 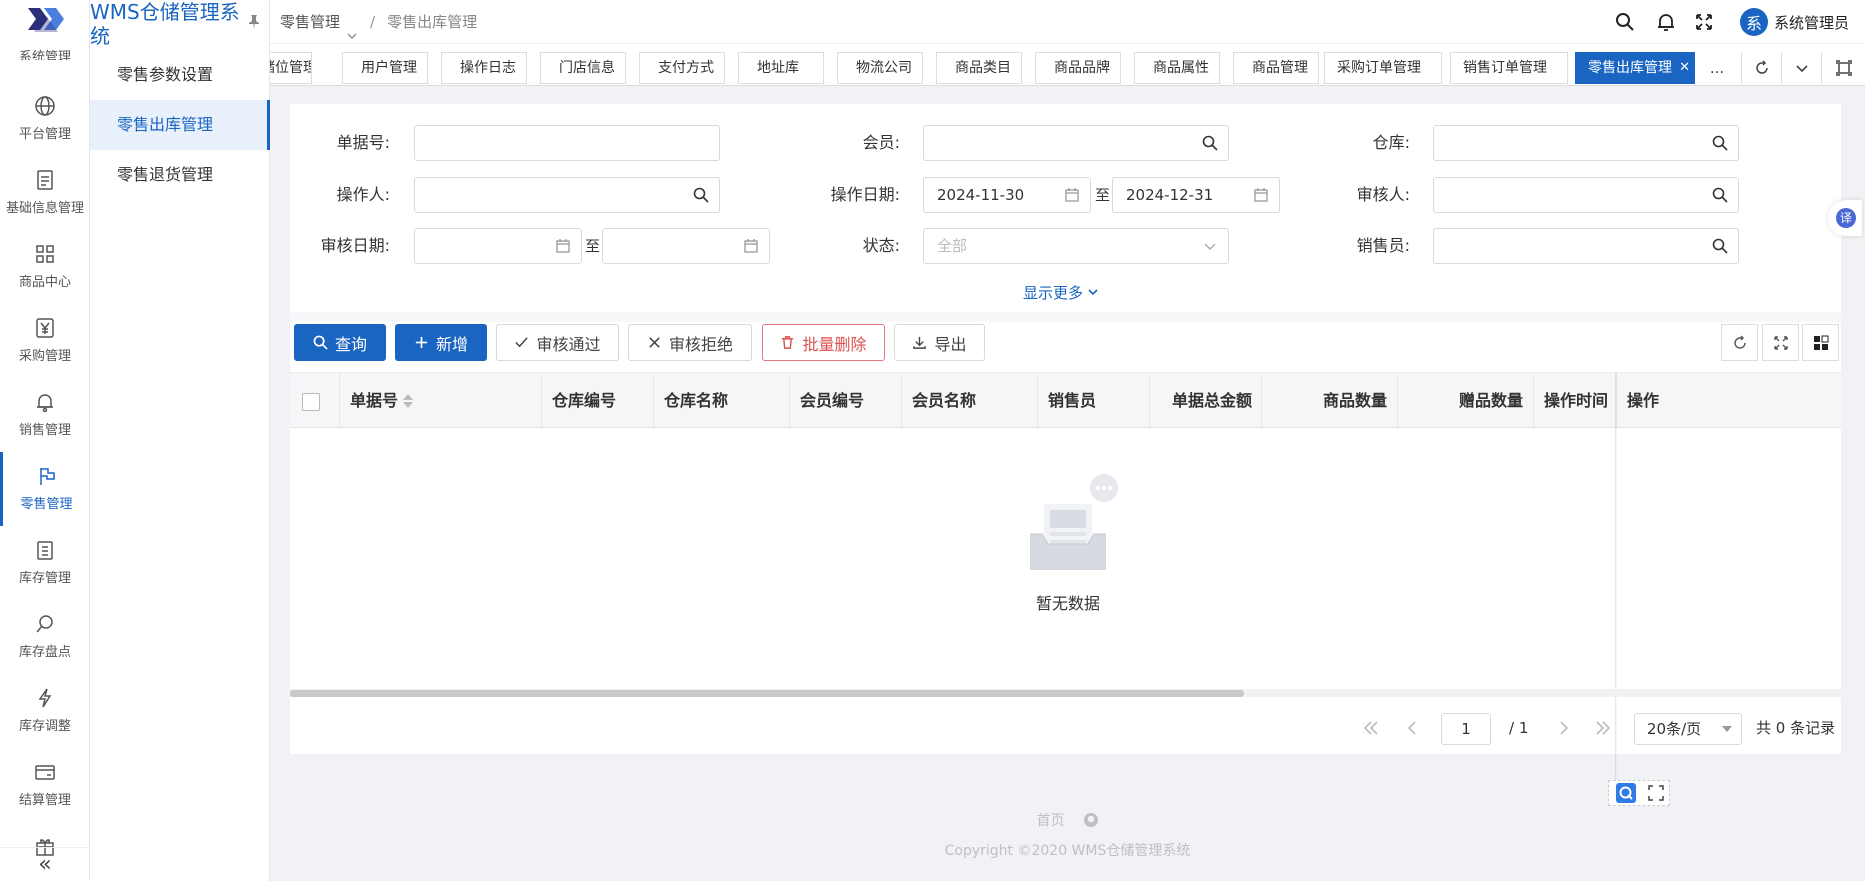 I want to click on translate-icon: 译, so click(x=1846, y=218).